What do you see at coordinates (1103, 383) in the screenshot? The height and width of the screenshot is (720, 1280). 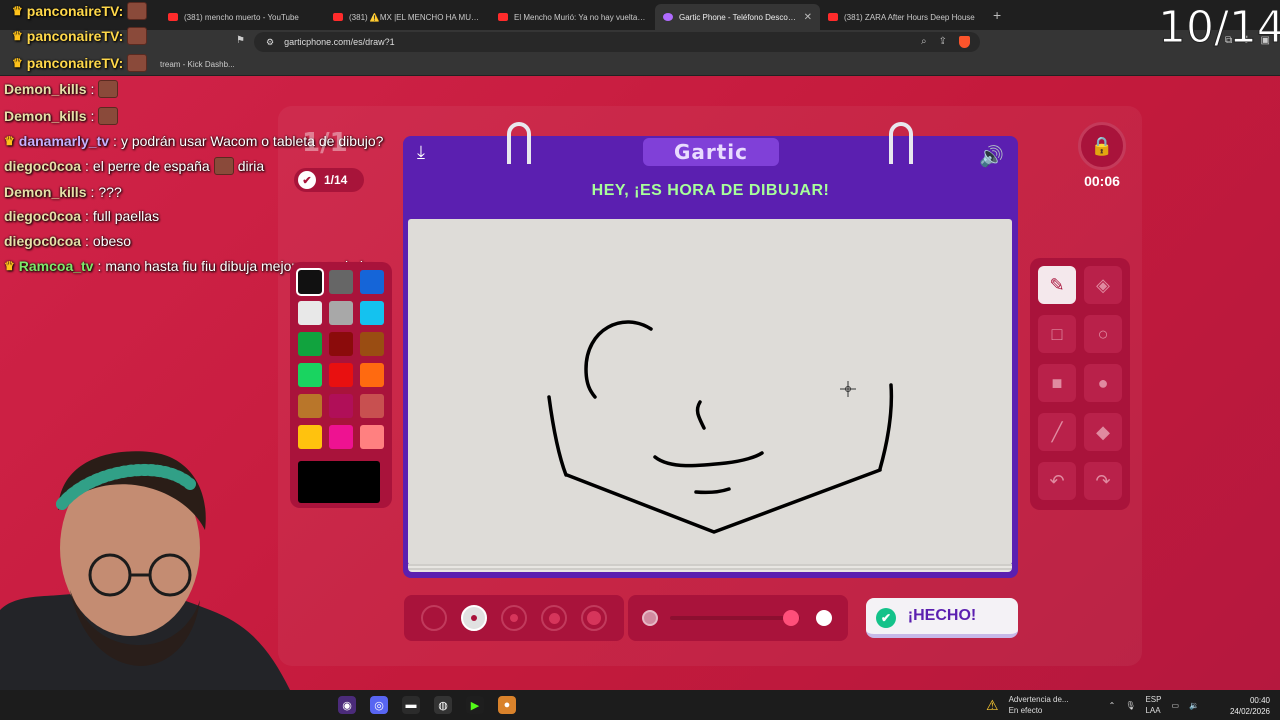 I see `ellipse-fill-tool: ●` at bounding box center [1103, 383].